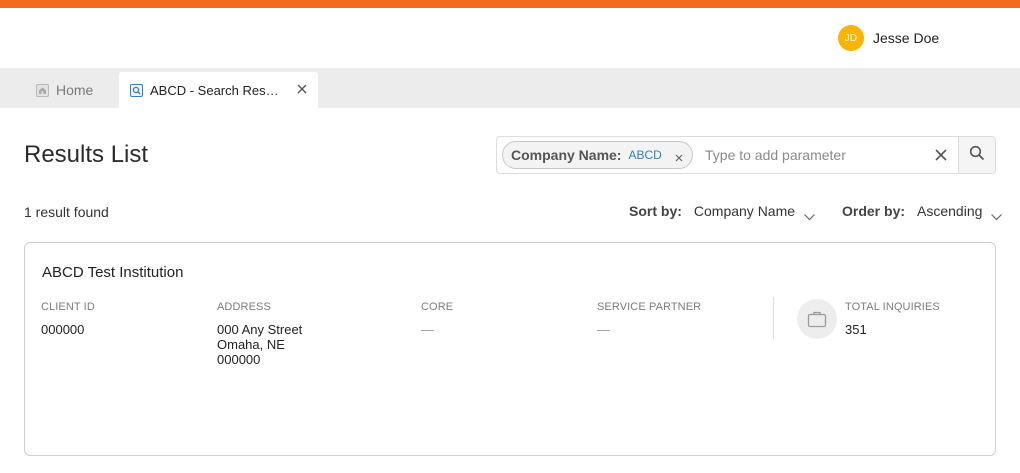 This screenshot has width=1020, height=473. I want to click on address-label: ADDRESS, so click(244, 307).